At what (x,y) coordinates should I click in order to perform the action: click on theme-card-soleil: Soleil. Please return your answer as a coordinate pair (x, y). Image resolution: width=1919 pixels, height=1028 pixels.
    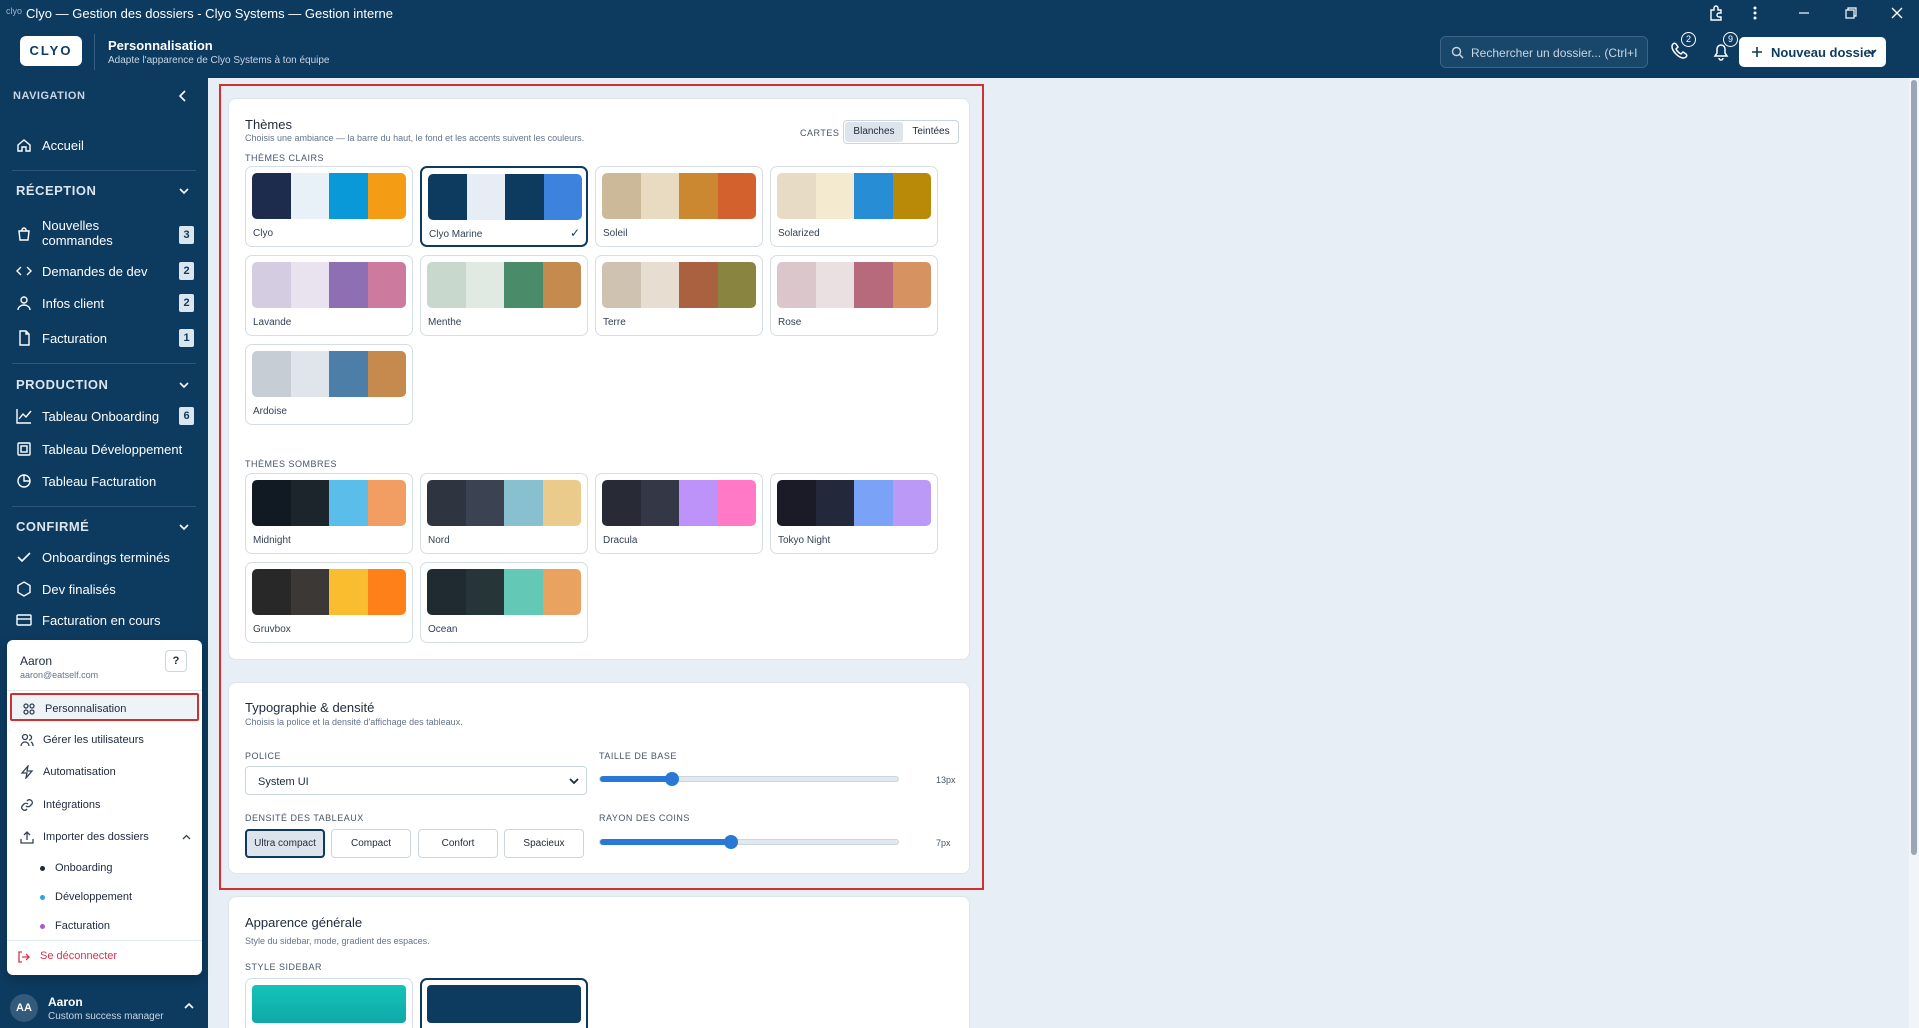
    Looking at the image, I should click on (679, 206).